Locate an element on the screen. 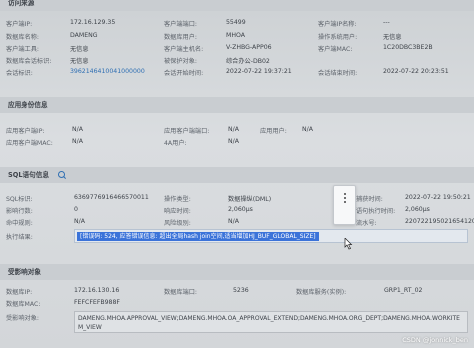 The image size is (474, 348). db-instance-value: 无信息 is located at coordinates (79, 61).